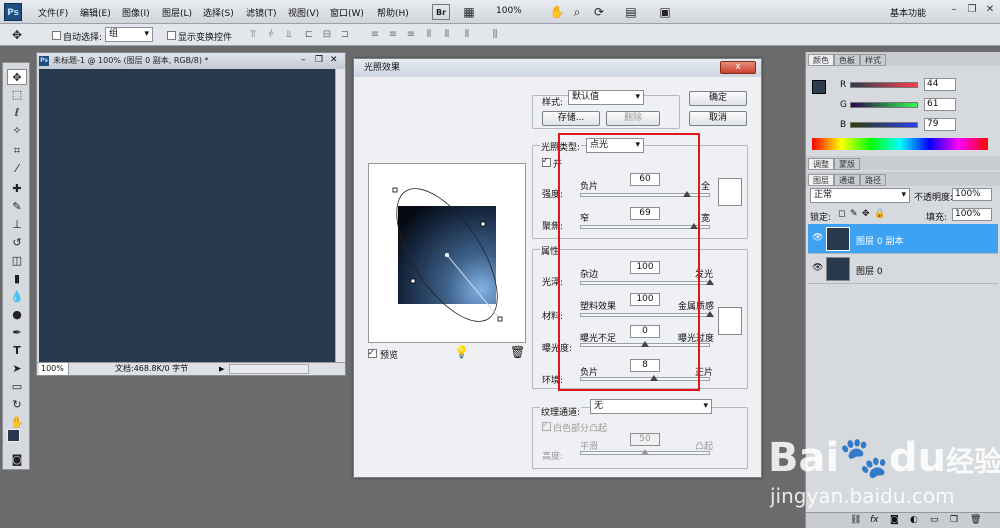 This screenshot has width=1000, height=528. Describe the element at coordinates (221, 369) in the screenshot. I see `status-arrow-icon: ▶` at that location.